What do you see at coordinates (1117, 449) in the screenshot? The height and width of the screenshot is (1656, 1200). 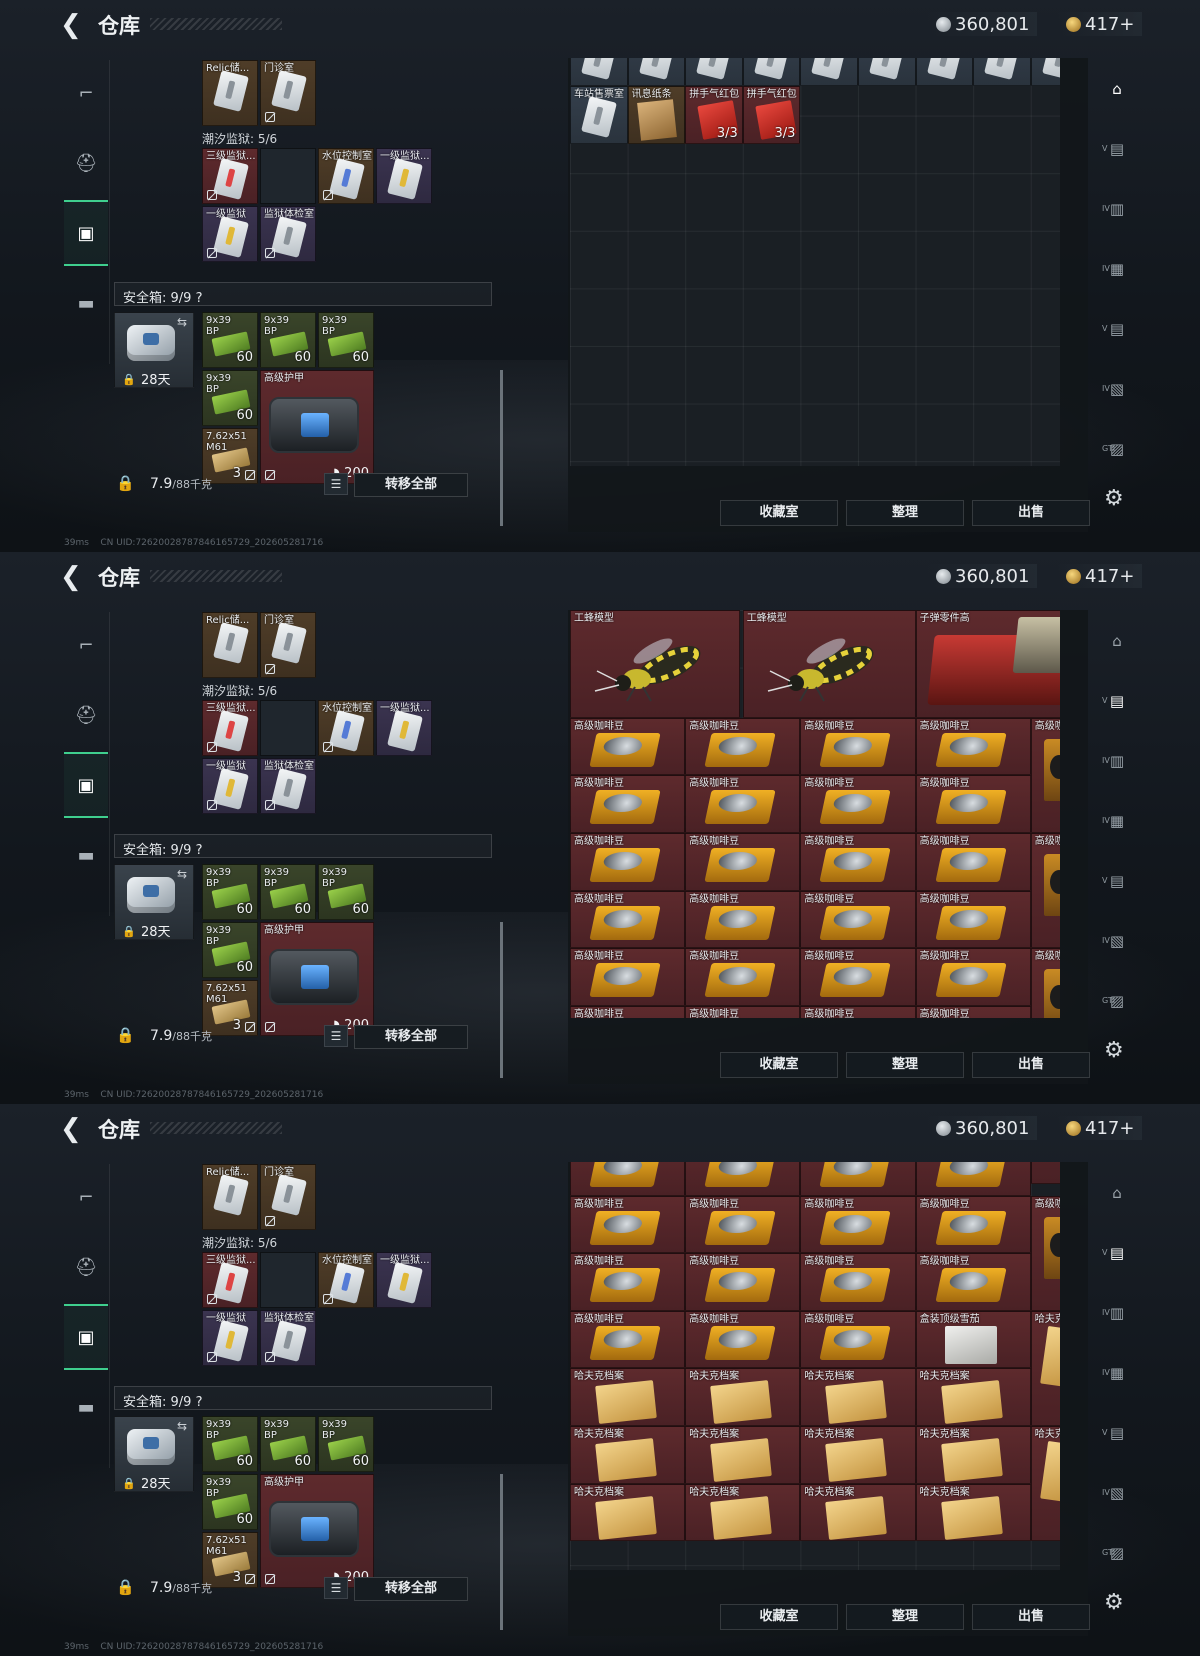 I see `gti-icon: GTI ▨` at bounding box center [1117, 449].